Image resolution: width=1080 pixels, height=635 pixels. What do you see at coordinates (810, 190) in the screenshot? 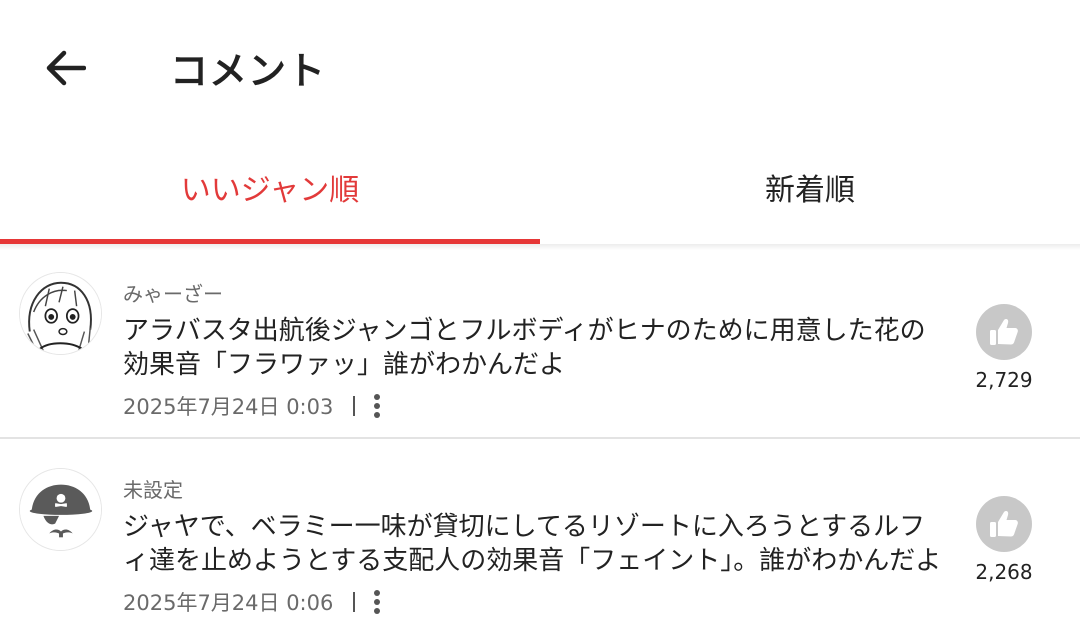
I see `tab-newest: 新着順` at bounding box center [810, 190].